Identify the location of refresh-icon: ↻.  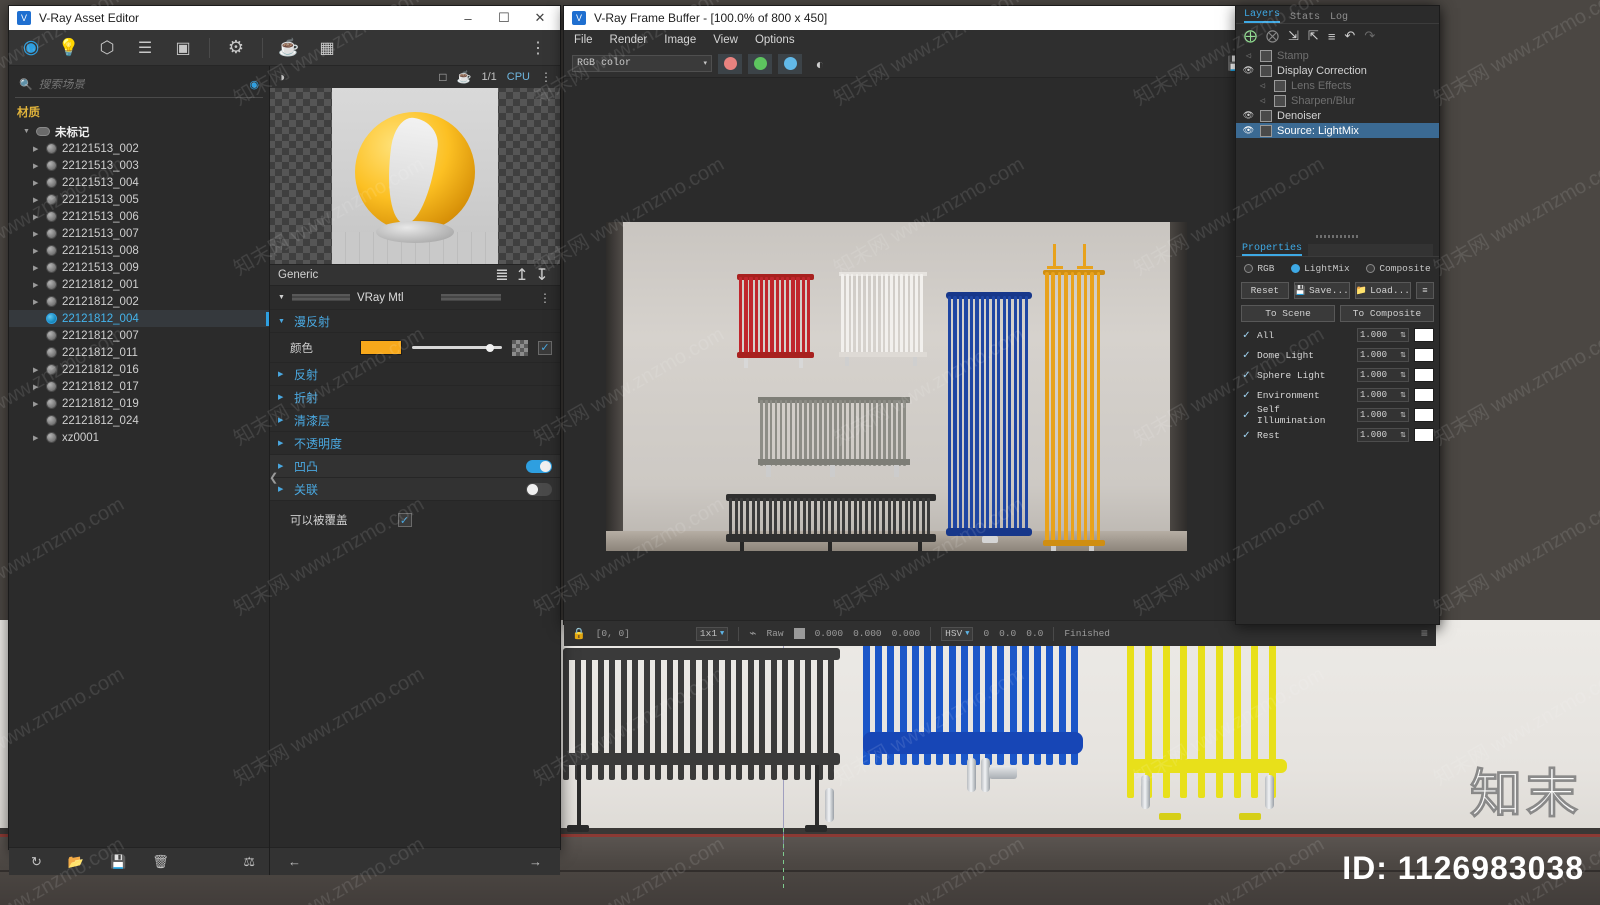
(36, 862).